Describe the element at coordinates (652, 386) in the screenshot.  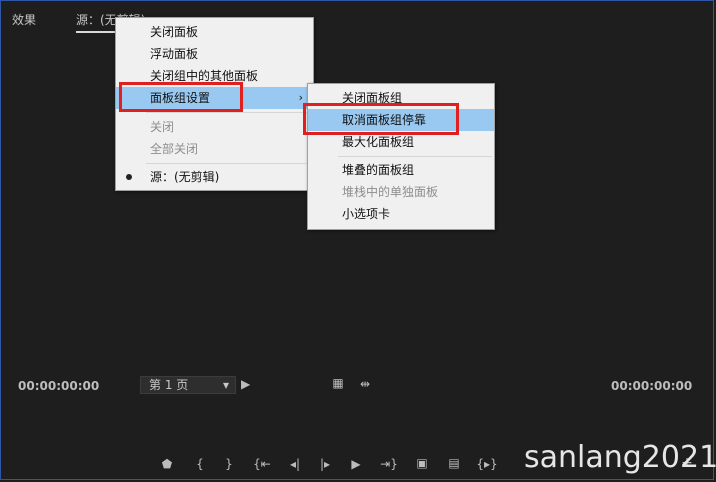
I see `duration-timecode: 00:00:00:00` at that location.